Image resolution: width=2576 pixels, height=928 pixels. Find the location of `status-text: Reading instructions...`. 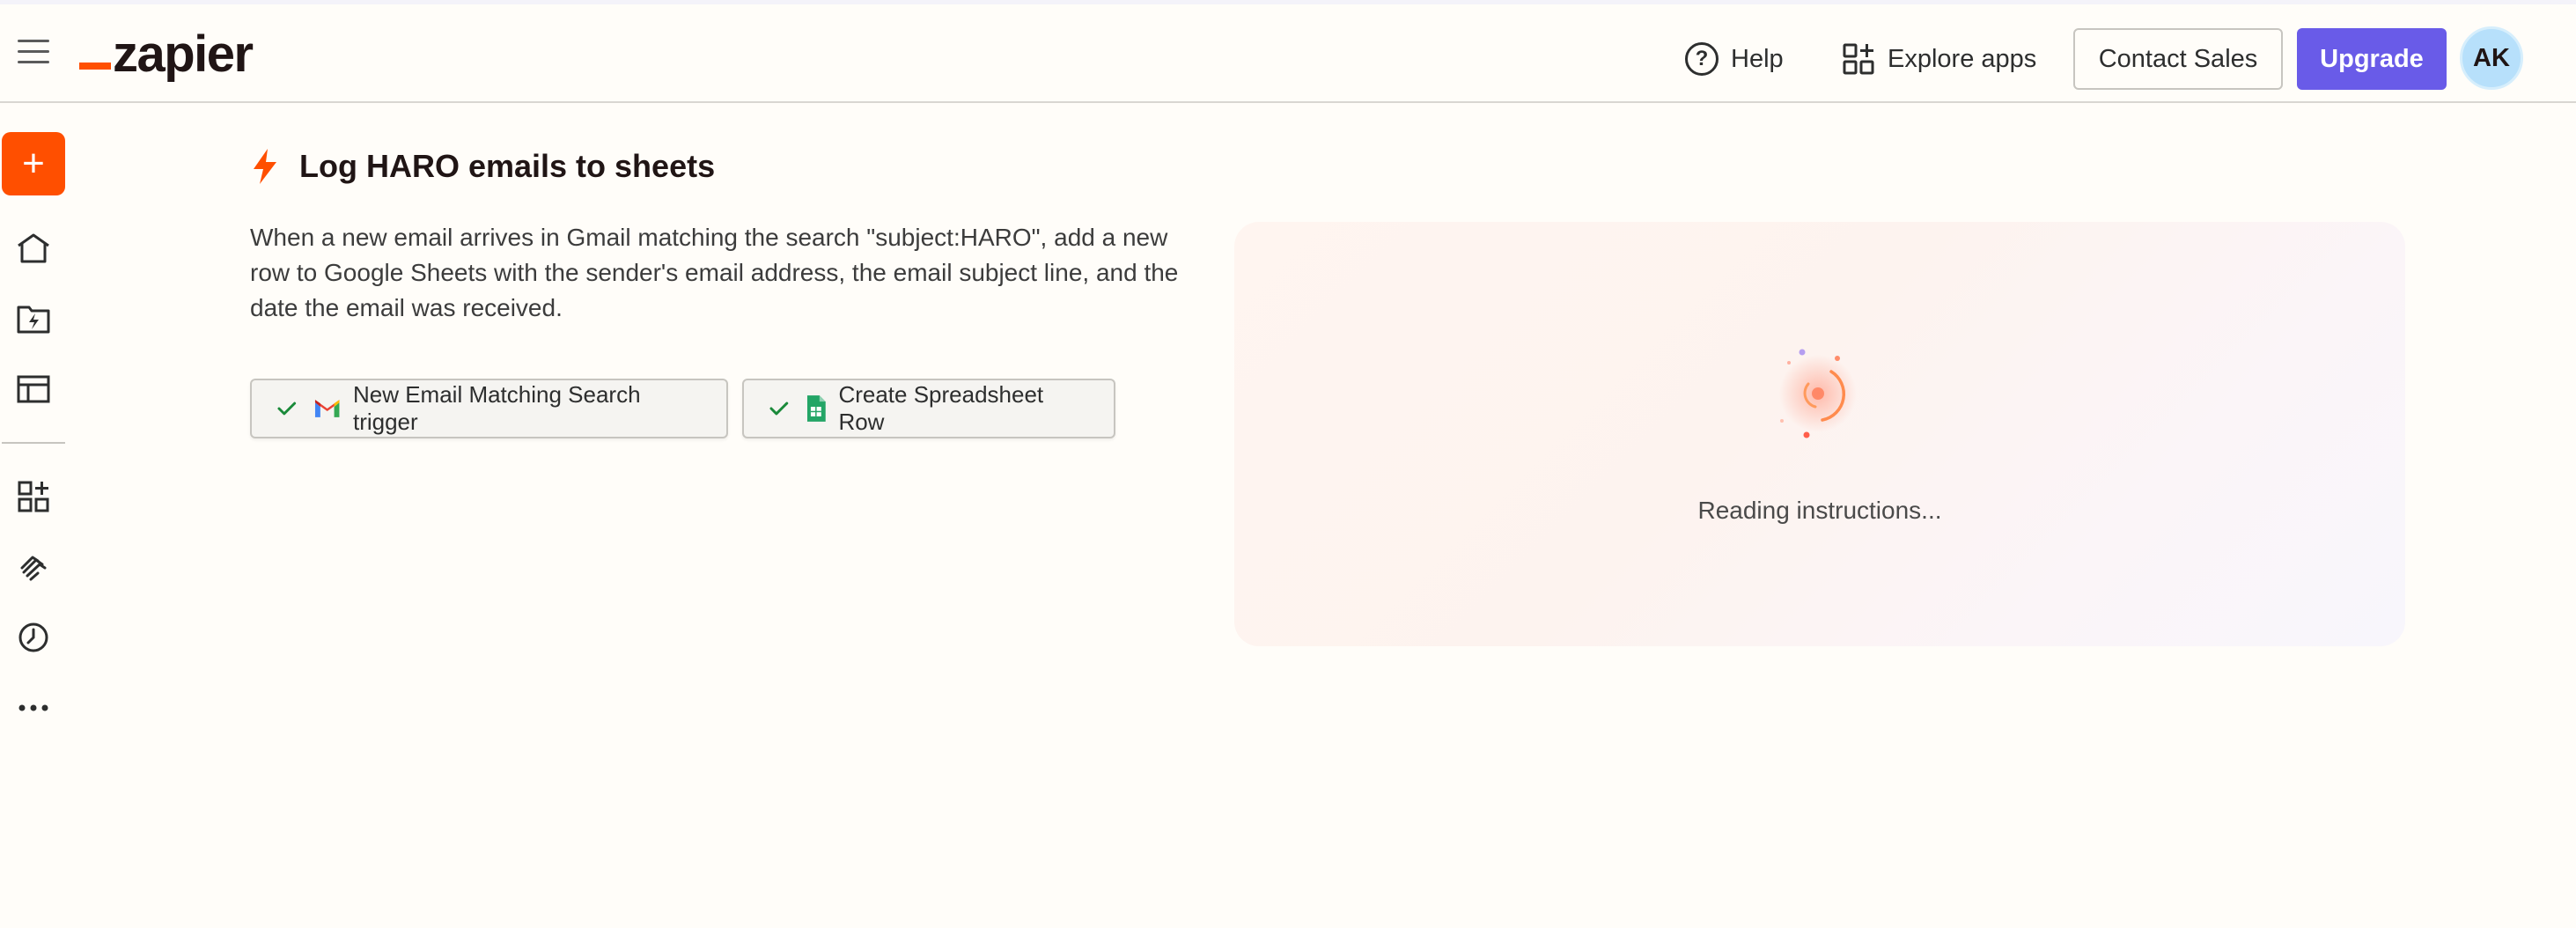

status-text: Reading instructions... is located at coordinates (1819, 510).